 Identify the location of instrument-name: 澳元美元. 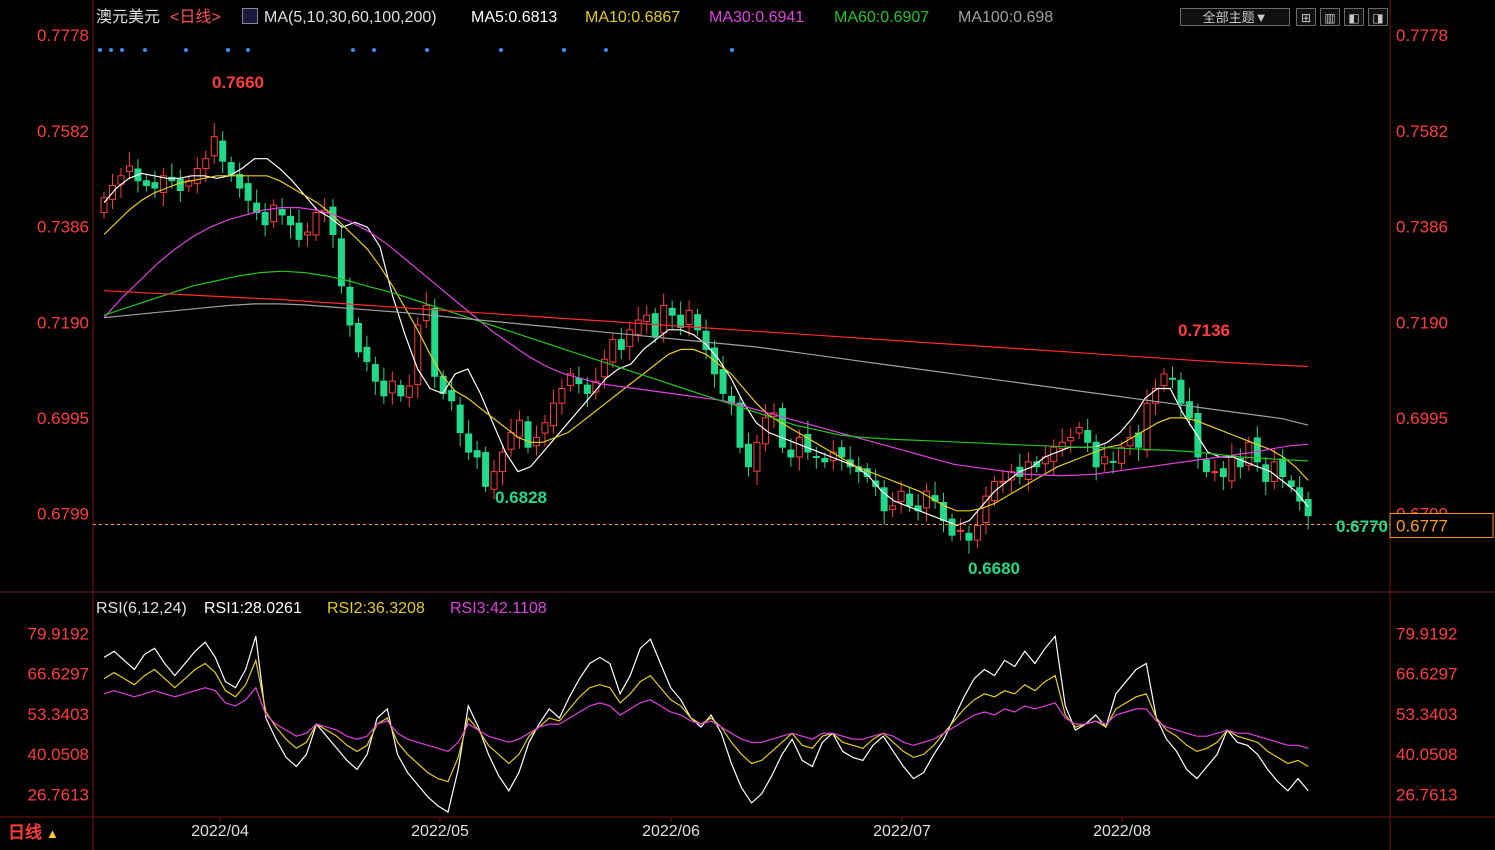
(128, 17).